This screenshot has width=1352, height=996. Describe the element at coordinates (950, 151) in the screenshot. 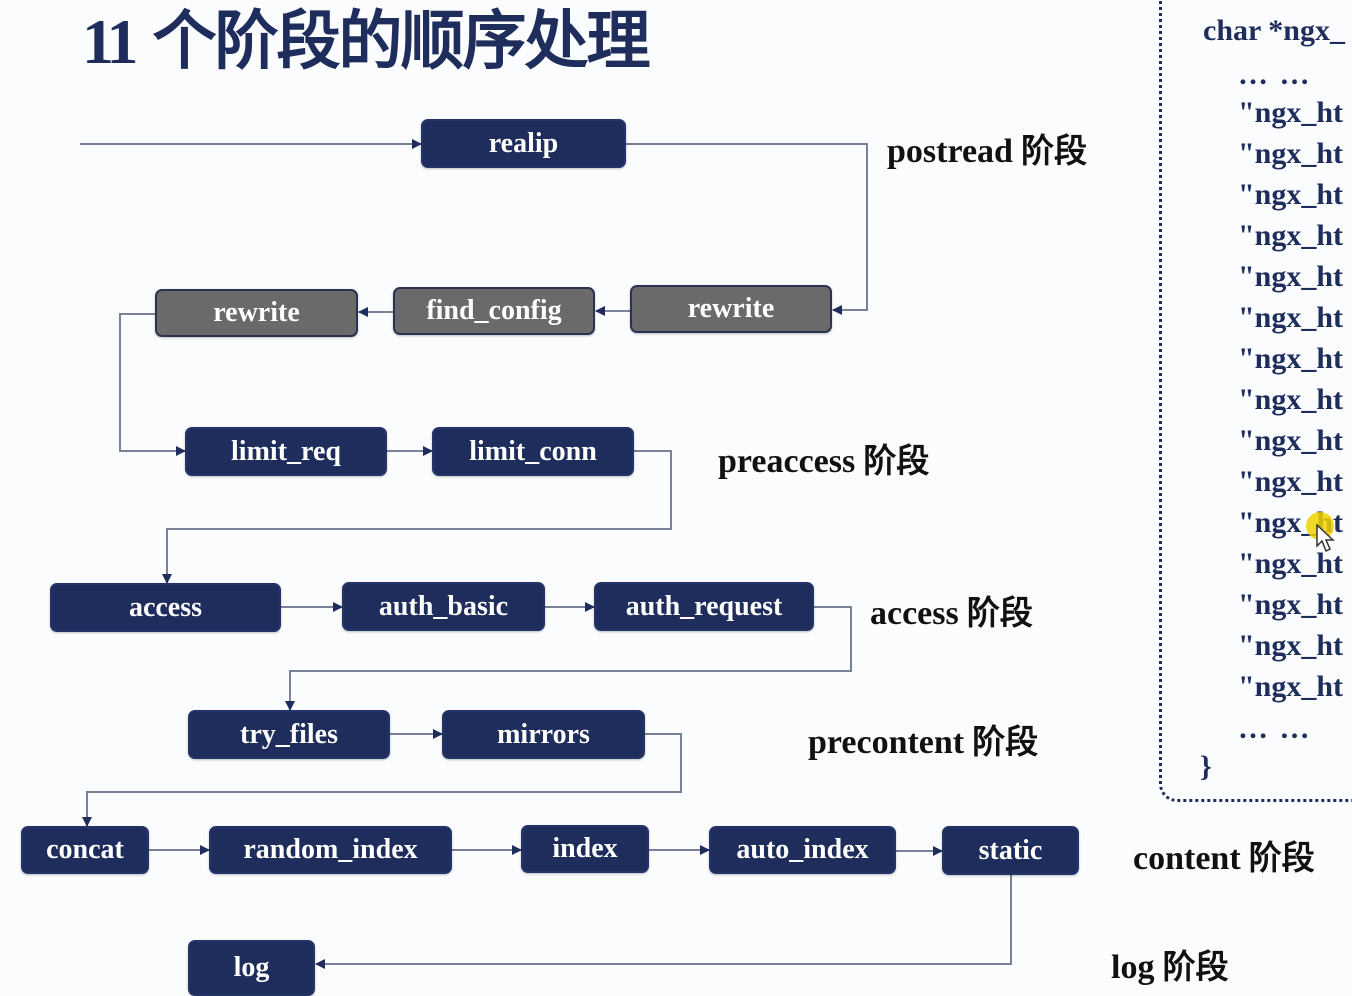

I see `phase-name: postread` at that location.